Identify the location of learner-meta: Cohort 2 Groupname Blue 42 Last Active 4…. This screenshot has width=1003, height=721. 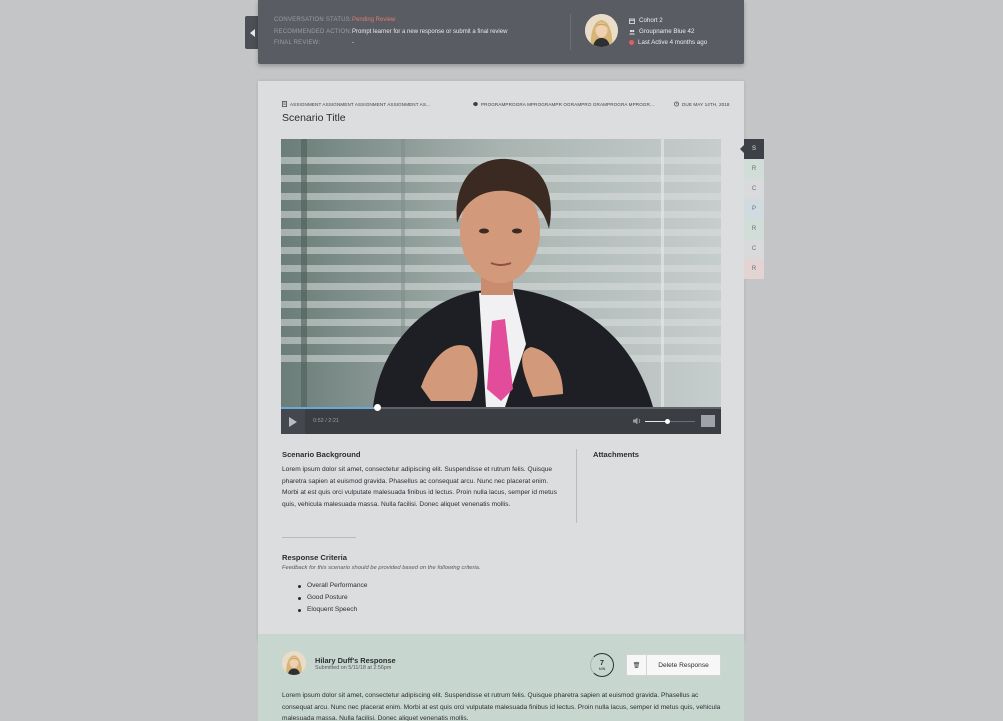
(668, 31).